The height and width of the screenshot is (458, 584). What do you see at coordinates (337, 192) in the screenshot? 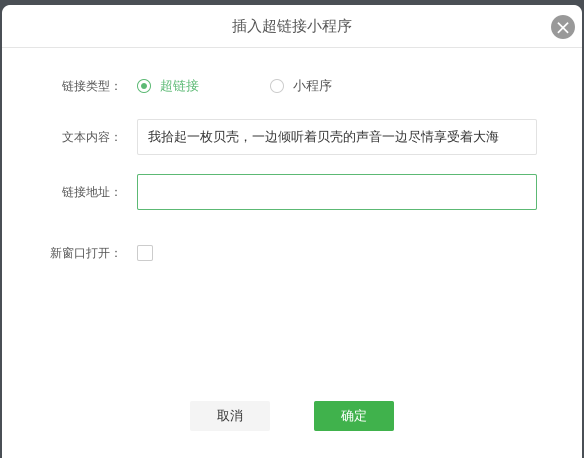
I see `input-field` at bounding box center [337, 192].